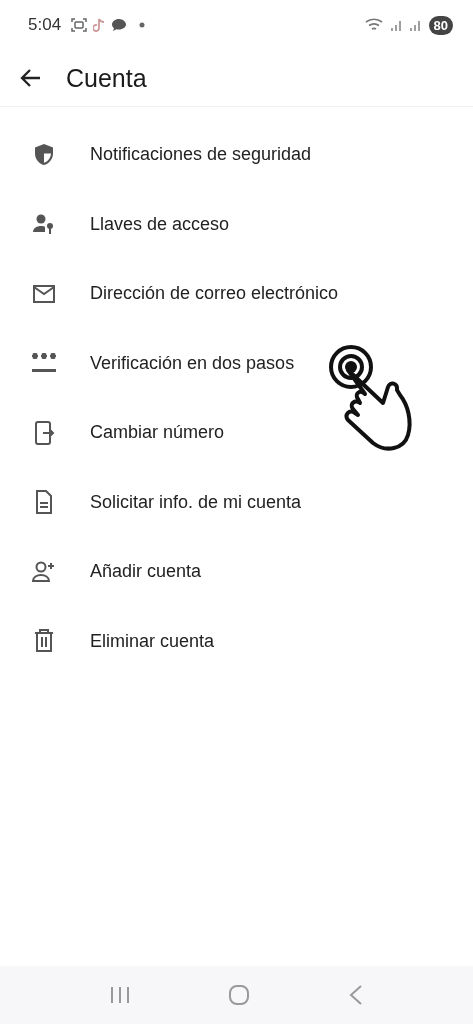 This screenshot has height=1024, width=473. Describe the element at coordinates (119, 25) in the screenshot. I see `chat-bubble-icon` at that location.